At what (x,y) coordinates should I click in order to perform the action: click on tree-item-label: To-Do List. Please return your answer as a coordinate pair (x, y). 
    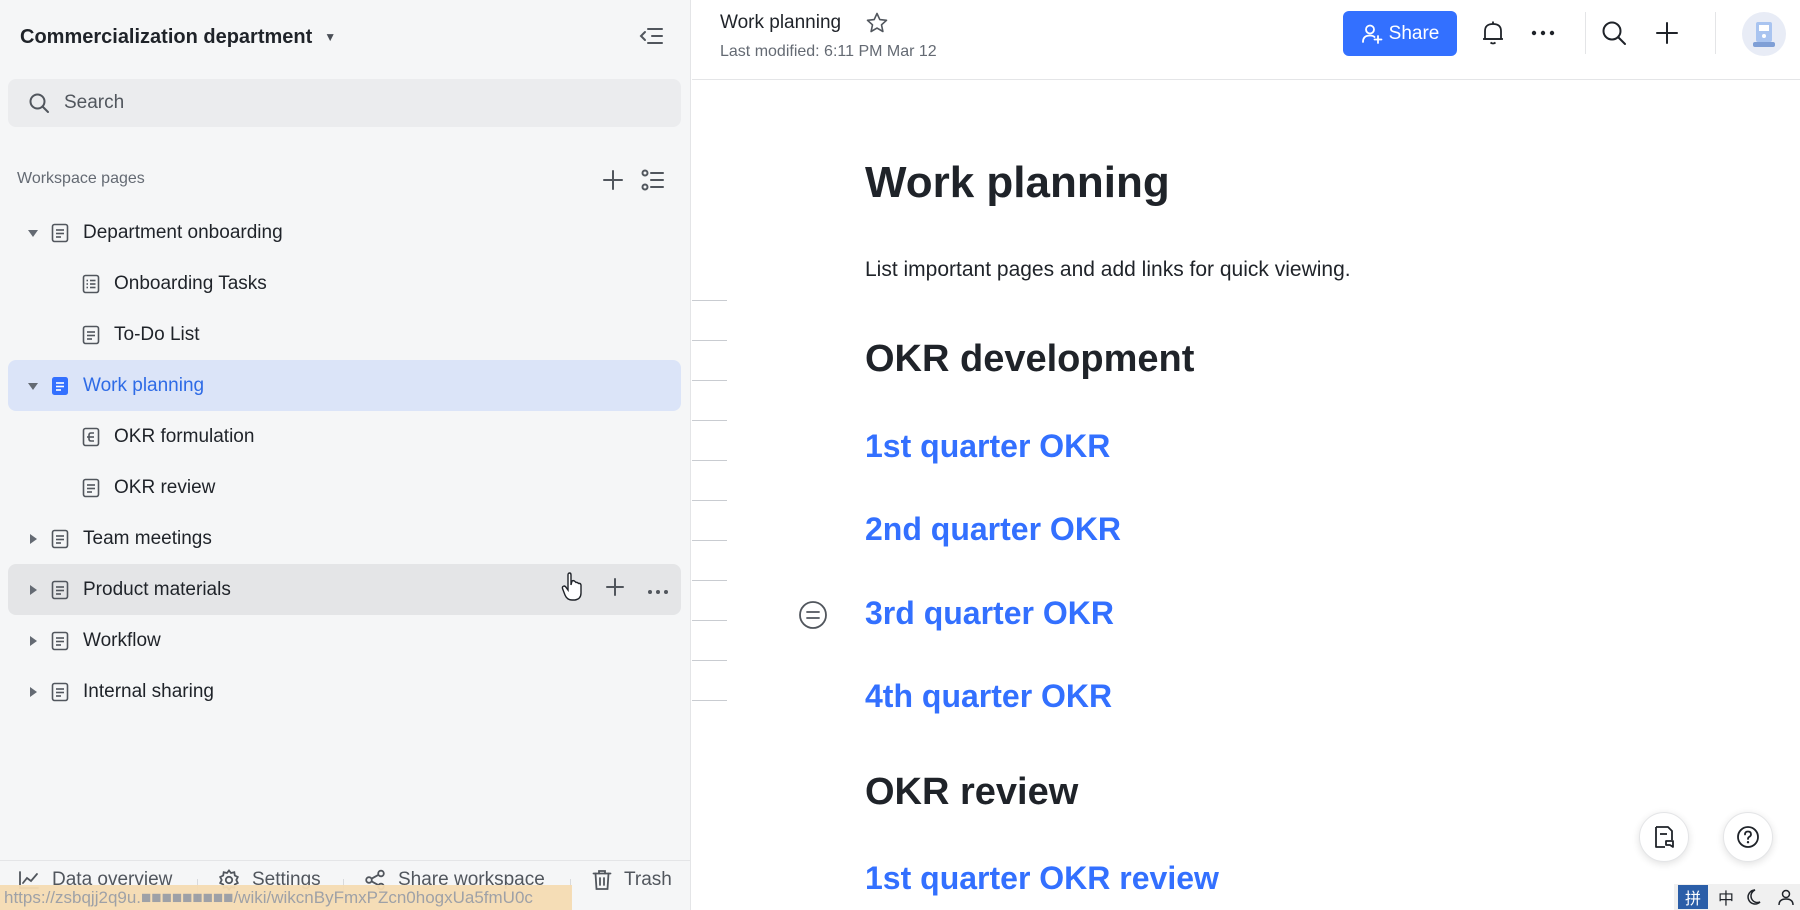
    Looking at the image, I should click on (157, 334).